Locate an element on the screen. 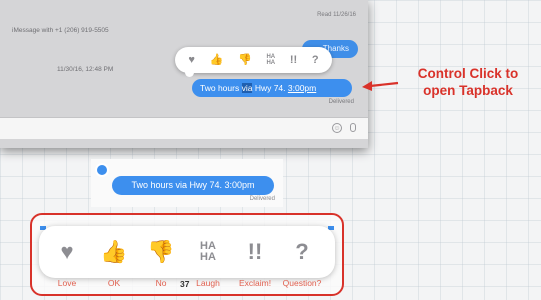  callout-text: Control Click to open Tapback is located at coordinates (468, 82).